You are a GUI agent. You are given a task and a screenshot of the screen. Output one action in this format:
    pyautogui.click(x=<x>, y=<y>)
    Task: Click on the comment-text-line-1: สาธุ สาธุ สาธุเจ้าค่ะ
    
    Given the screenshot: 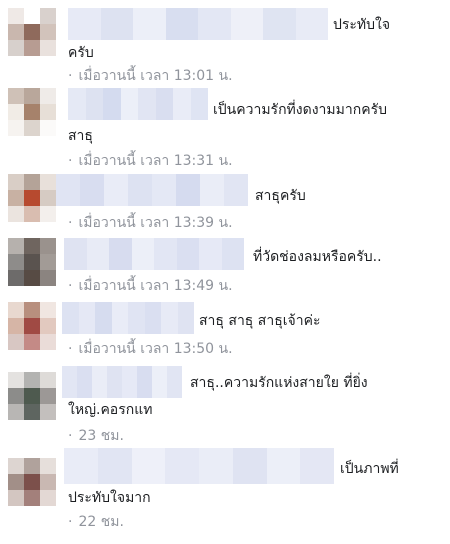 What is the action you would take?
    pyautogui.click(x=260, y=321)
    